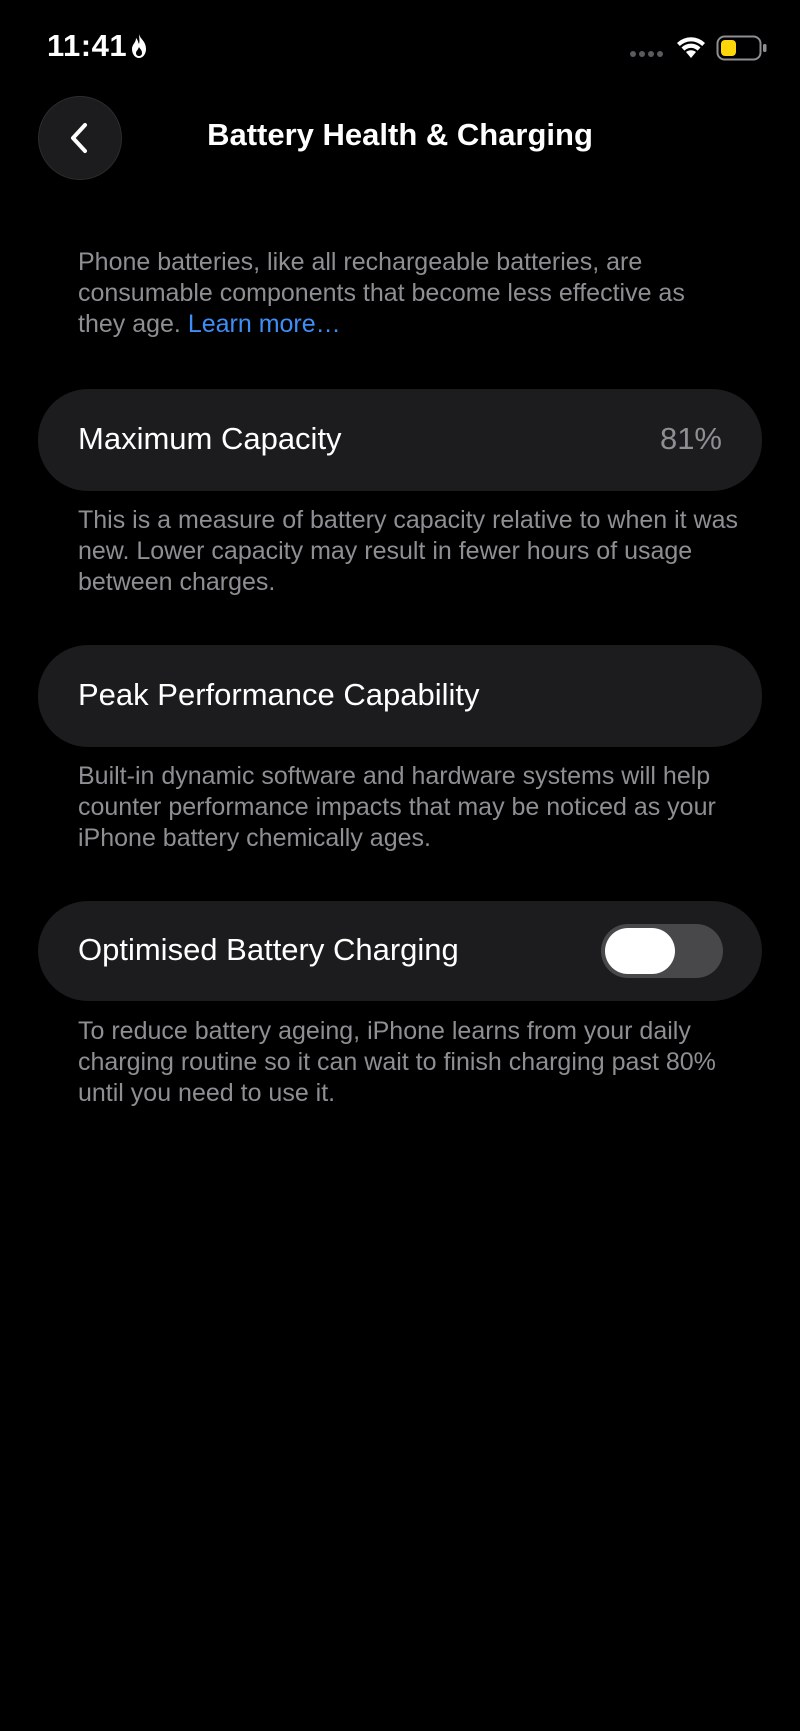 This screenshot has height=1731, width=800. Describe the element at coordinates (400, 440) in the screenshot. I see `maximum-capacity-row: Maximum Capacity 81%` at that location.